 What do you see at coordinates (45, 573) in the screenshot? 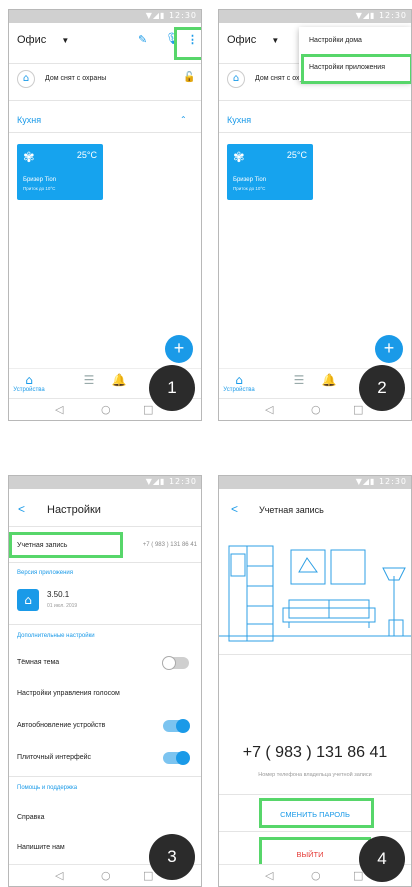
I see `version-section: Версия приложения` at bounding box center [45, 573].